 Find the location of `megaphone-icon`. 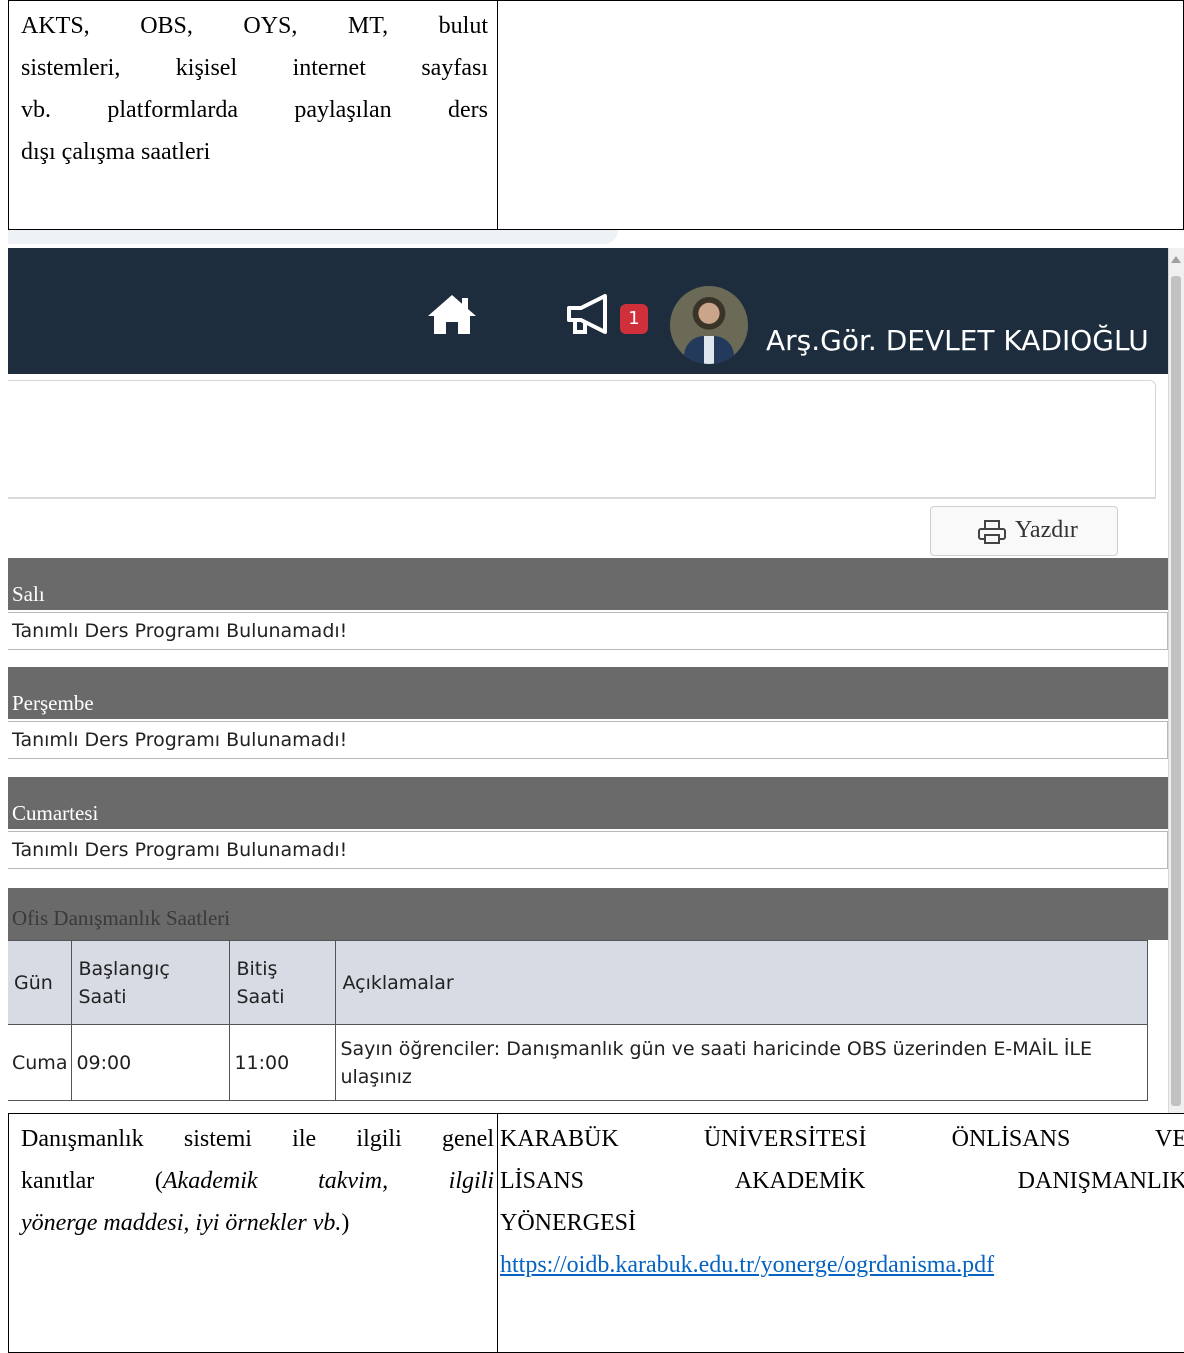

megaphone-icon is located at coordinates (593, 314).